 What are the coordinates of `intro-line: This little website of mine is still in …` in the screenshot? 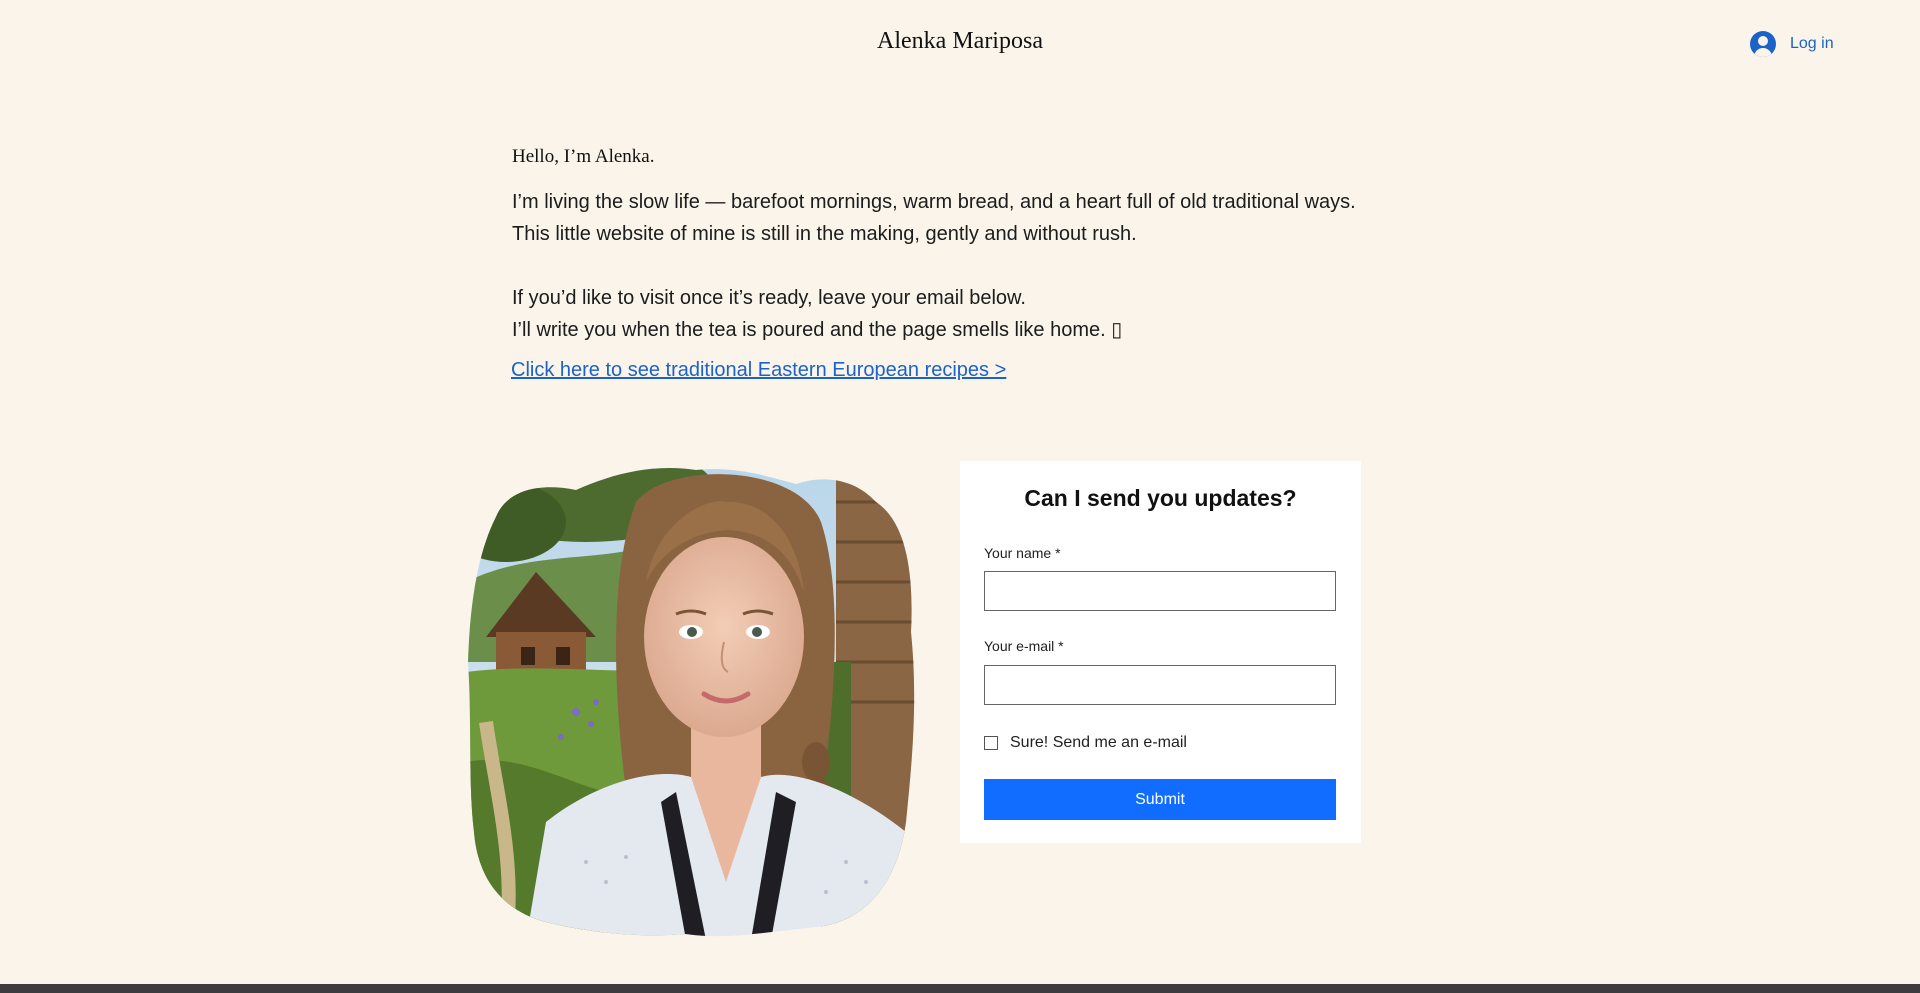 It's located at (824, 234).